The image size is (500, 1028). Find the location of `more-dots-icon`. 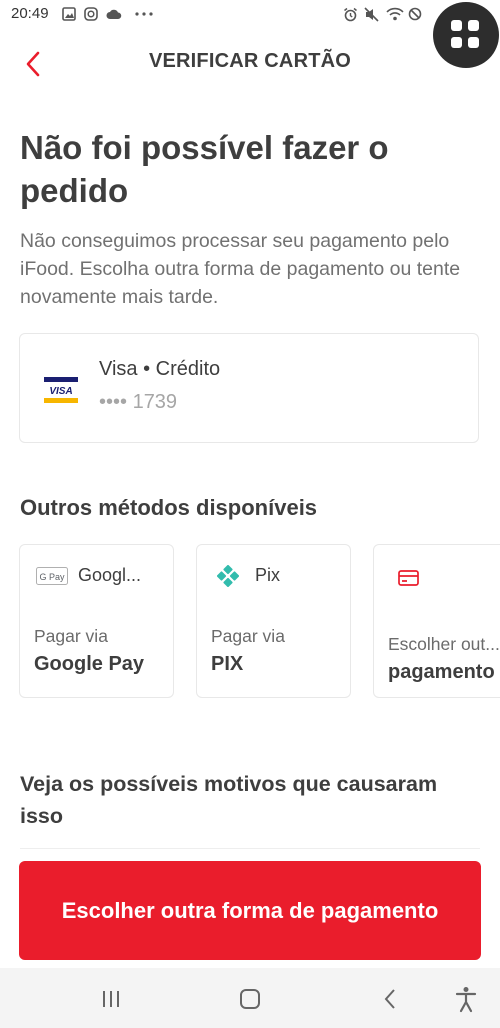

more-dots-icon is located at coordinates (144, 14).